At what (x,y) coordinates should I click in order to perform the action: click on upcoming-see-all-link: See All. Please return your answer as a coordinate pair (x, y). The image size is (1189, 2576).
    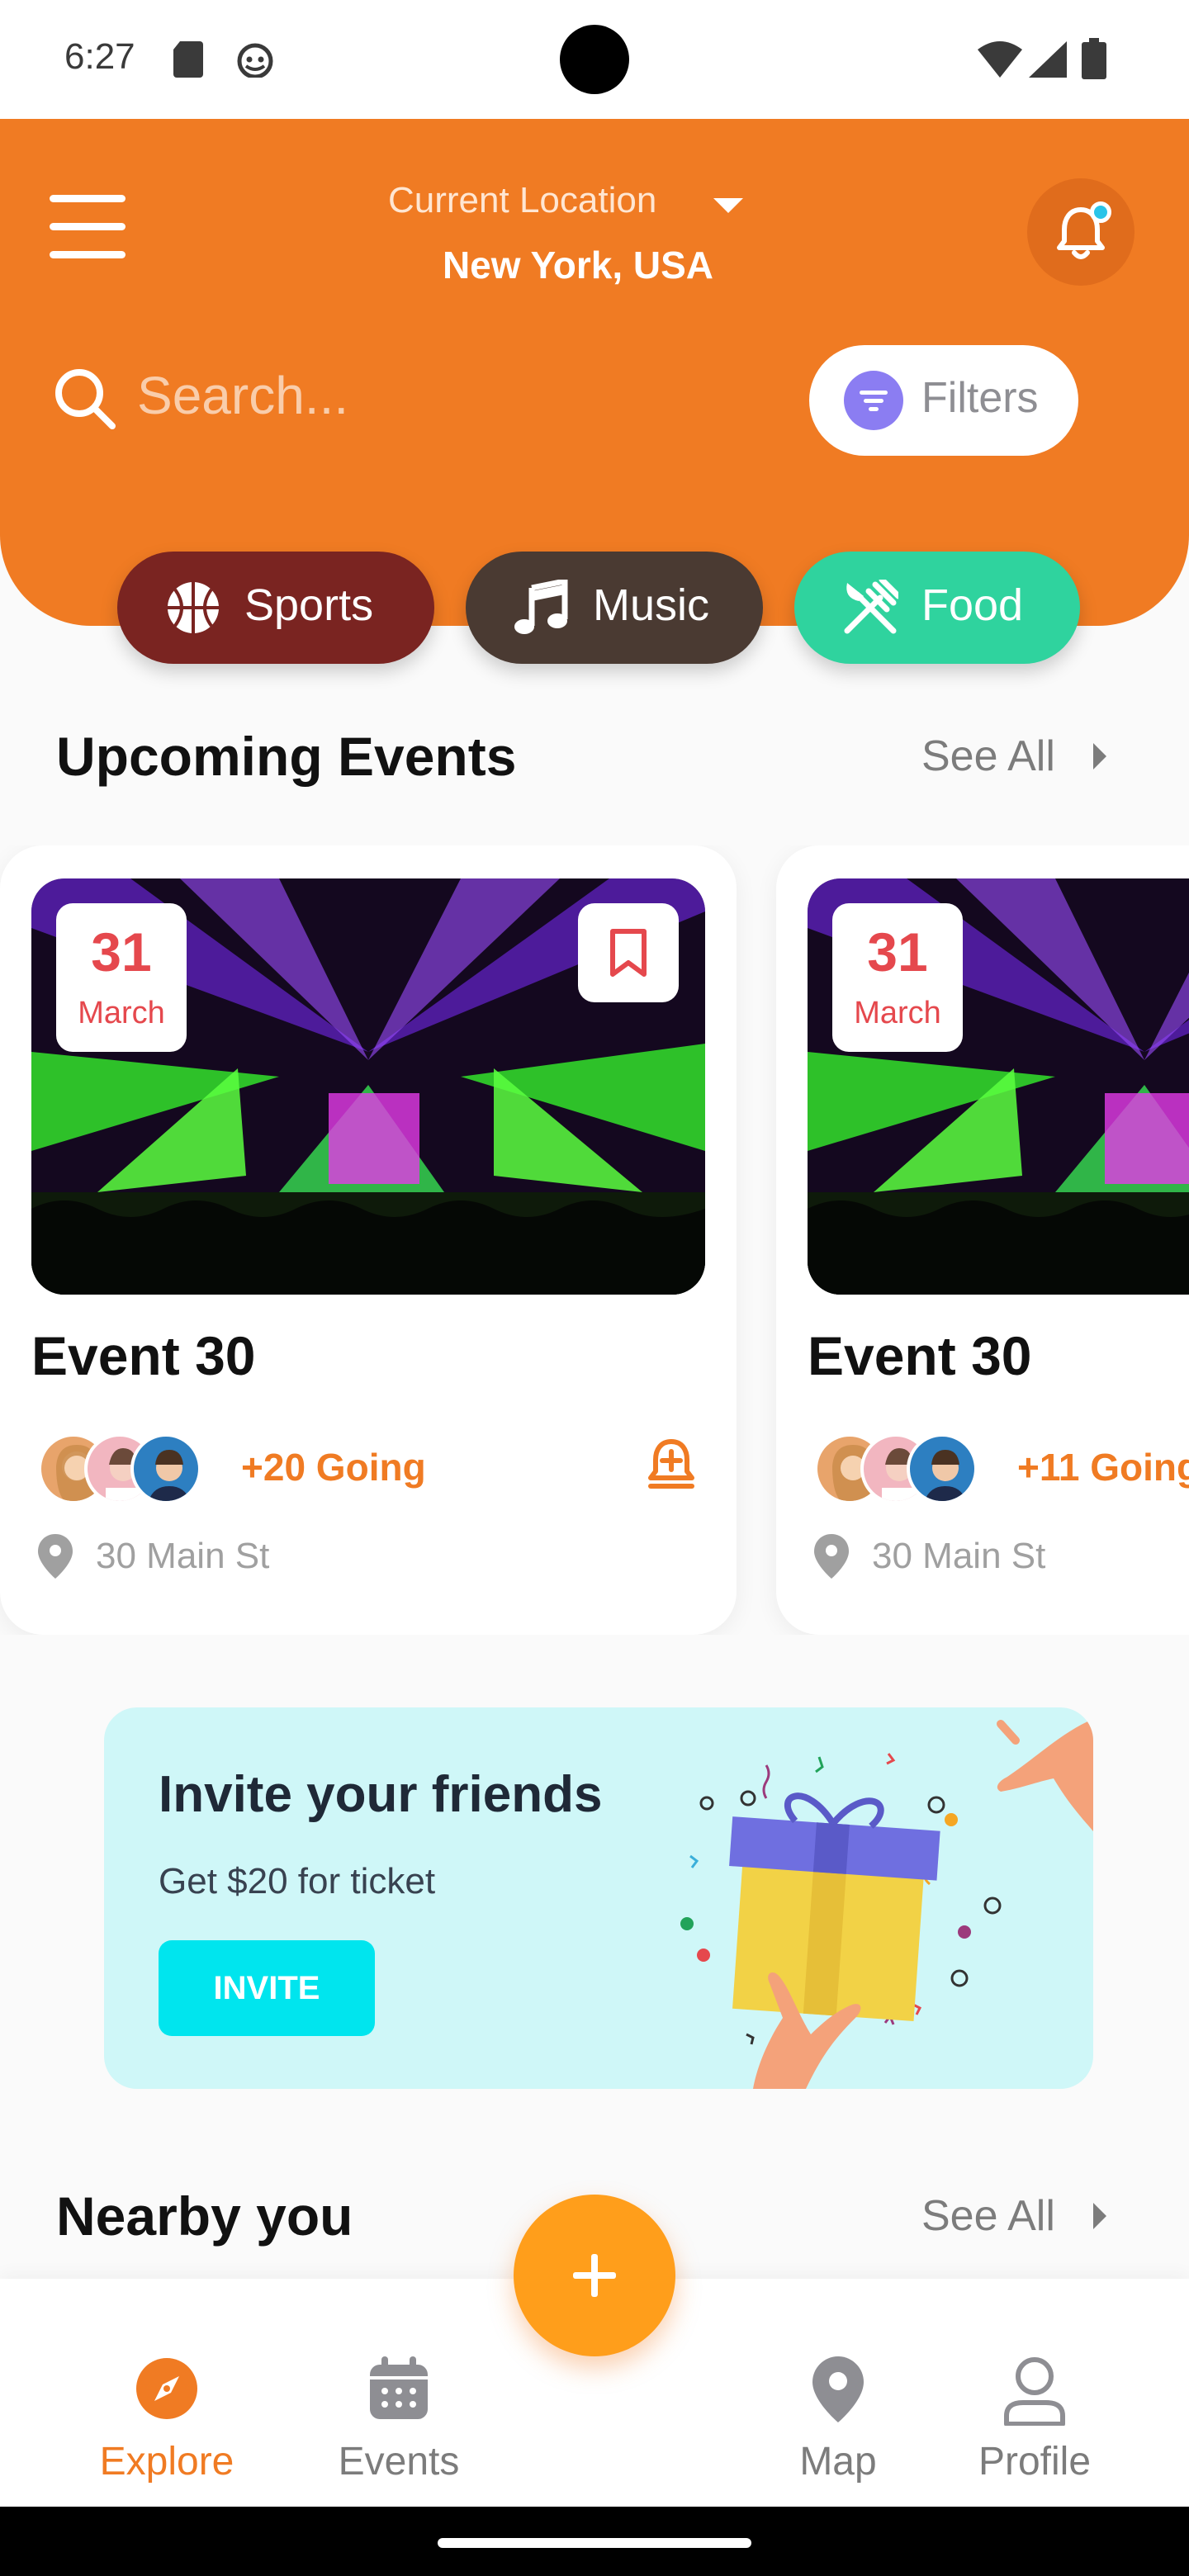
    Looking at the image, I should click on (988, 756).